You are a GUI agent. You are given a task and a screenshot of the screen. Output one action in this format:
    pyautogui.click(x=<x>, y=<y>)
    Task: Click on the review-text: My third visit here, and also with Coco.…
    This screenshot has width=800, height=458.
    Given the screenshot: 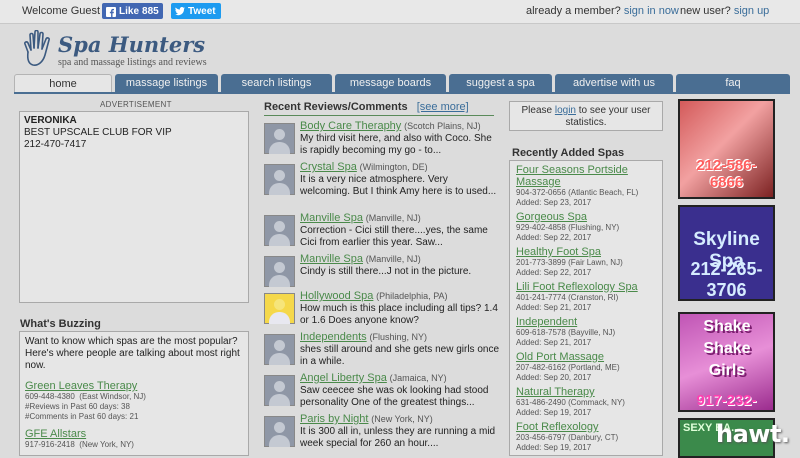 What is the action you would take?
    pyautogui.click(x=396, y=144)
    